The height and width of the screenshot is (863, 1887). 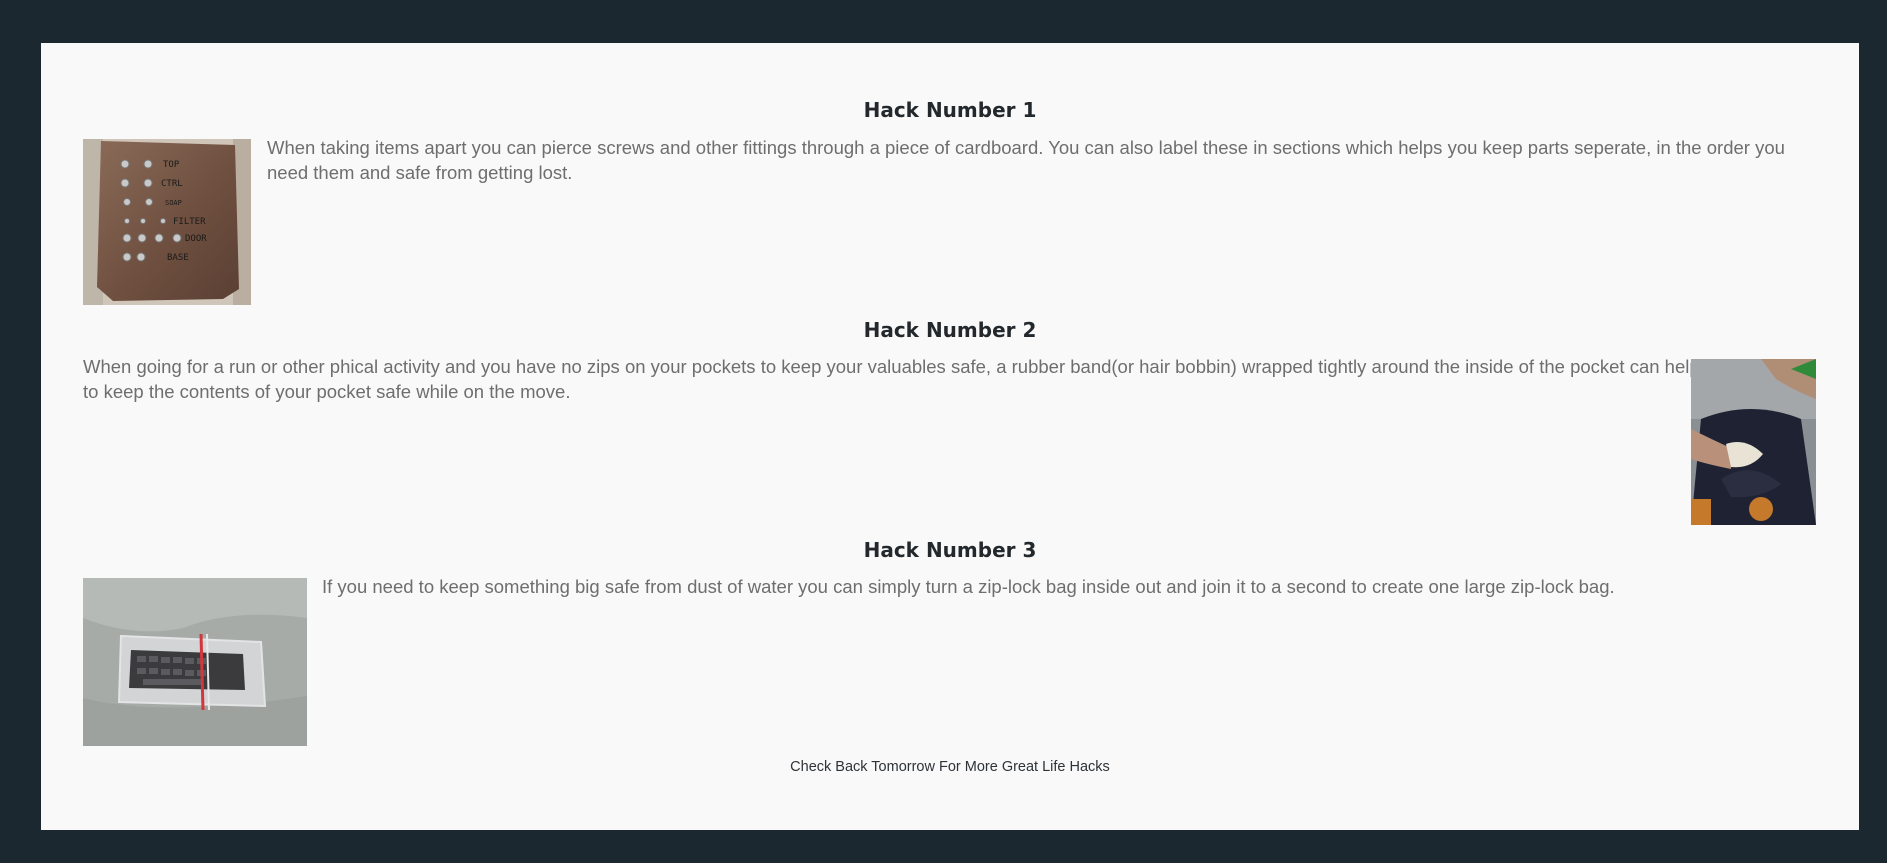 I want to click on svg-text: FILTER, so click(x=189, y=222).